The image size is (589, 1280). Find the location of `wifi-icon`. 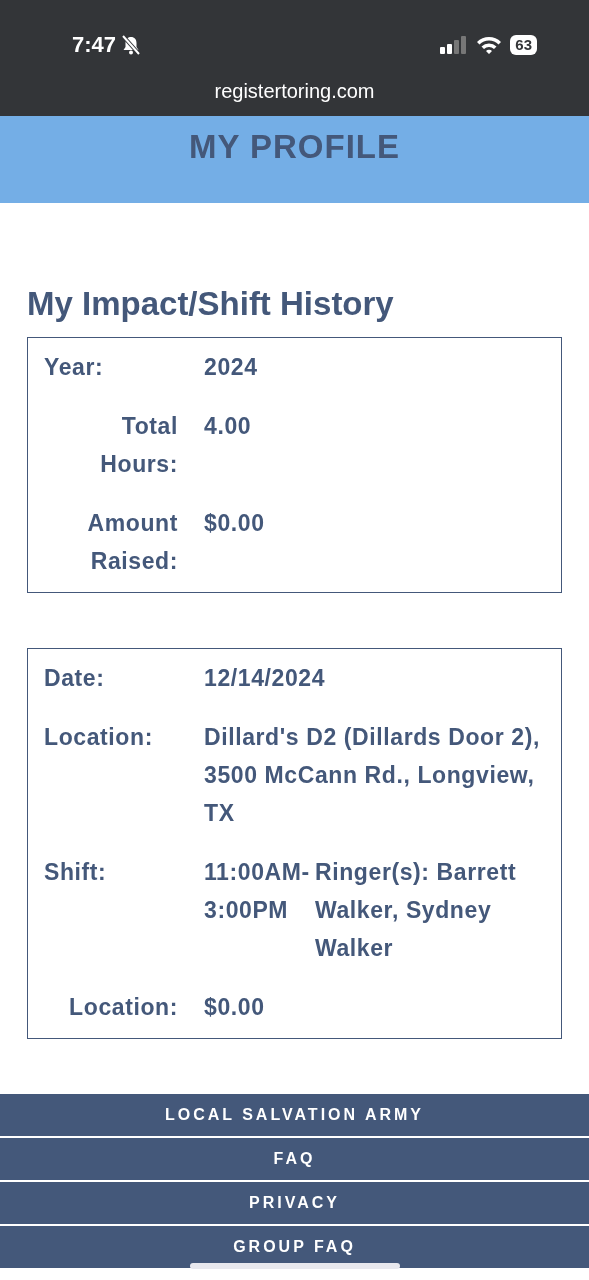

wifi-icon is located at coordinates (489, 45).